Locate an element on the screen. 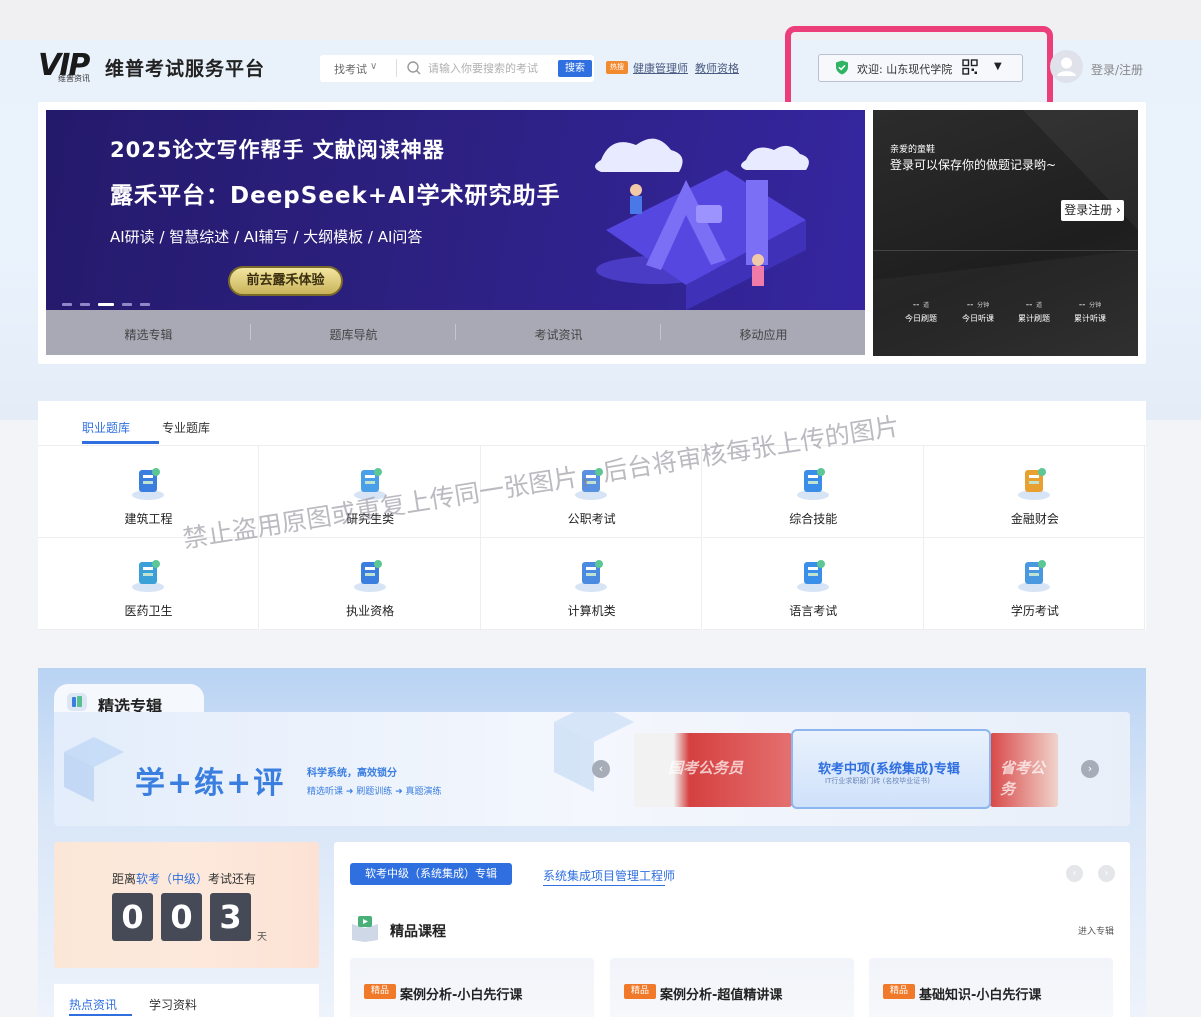 Image resolution: width=1201 pixels, height=1017 pixels. stat-today-questions: -- 道今日刷题 is located at coordinates (921, 311).